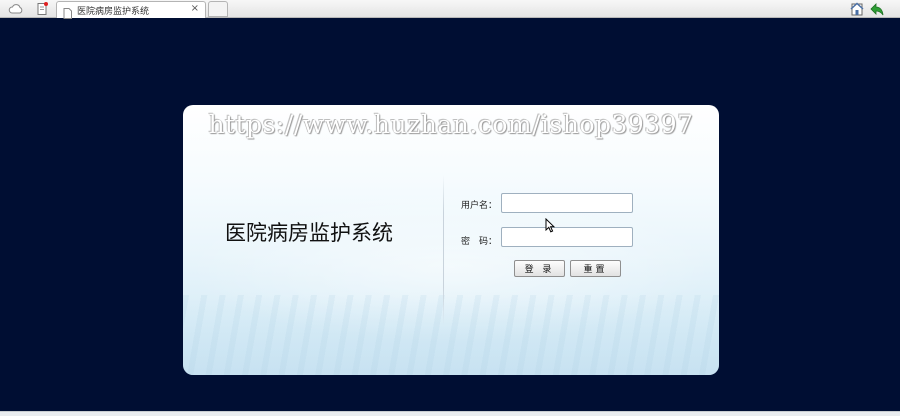 This screenshot has height=416, width=900. Describe the element at coordinates (567, 203) in the screenshot. I see `username-input` at that location.